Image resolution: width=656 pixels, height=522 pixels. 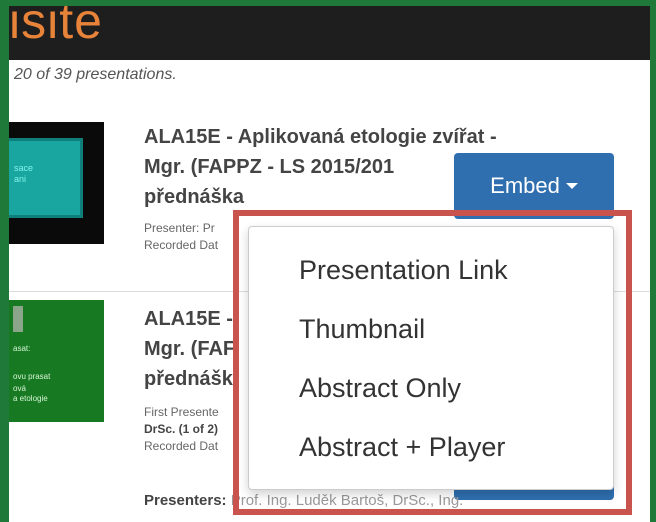 What do you see at coordinates (179, 228) in the screenshot?
I see `presenter-line: Presenter: Pr` at bounding box center [179, 228].